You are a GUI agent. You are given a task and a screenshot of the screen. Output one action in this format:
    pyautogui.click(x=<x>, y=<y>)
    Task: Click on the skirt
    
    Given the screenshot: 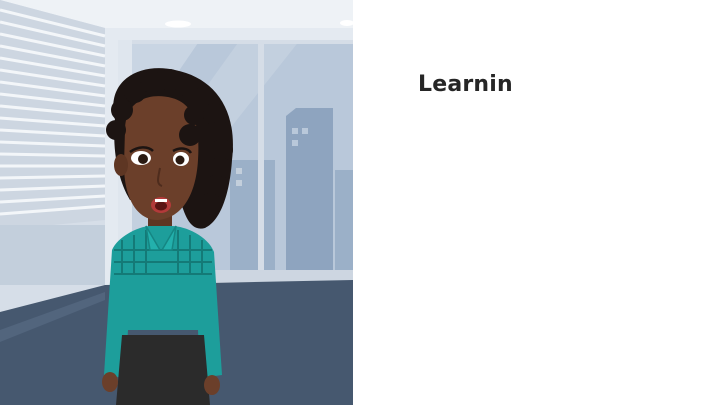 What is the action you would take?
    pyautogui.click(x=163, y=370)
    